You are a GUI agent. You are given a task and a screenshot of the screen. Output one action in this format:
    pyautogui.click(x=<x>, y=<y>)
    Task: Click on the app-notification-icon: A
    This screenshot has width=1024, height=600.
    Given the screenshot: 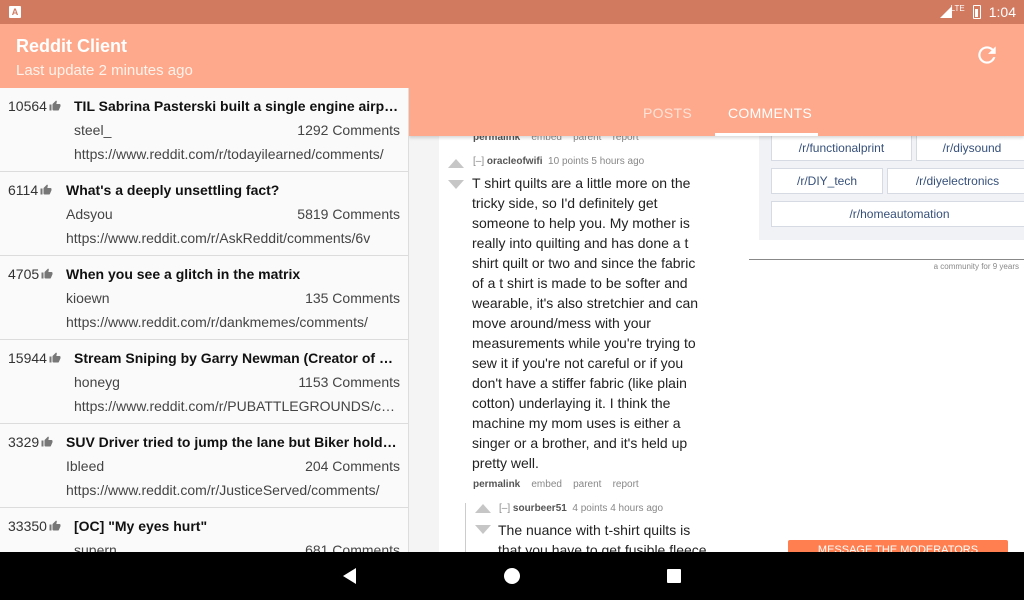 What is the action you would take?
    pyautogui.click(x=15, y=12)
    